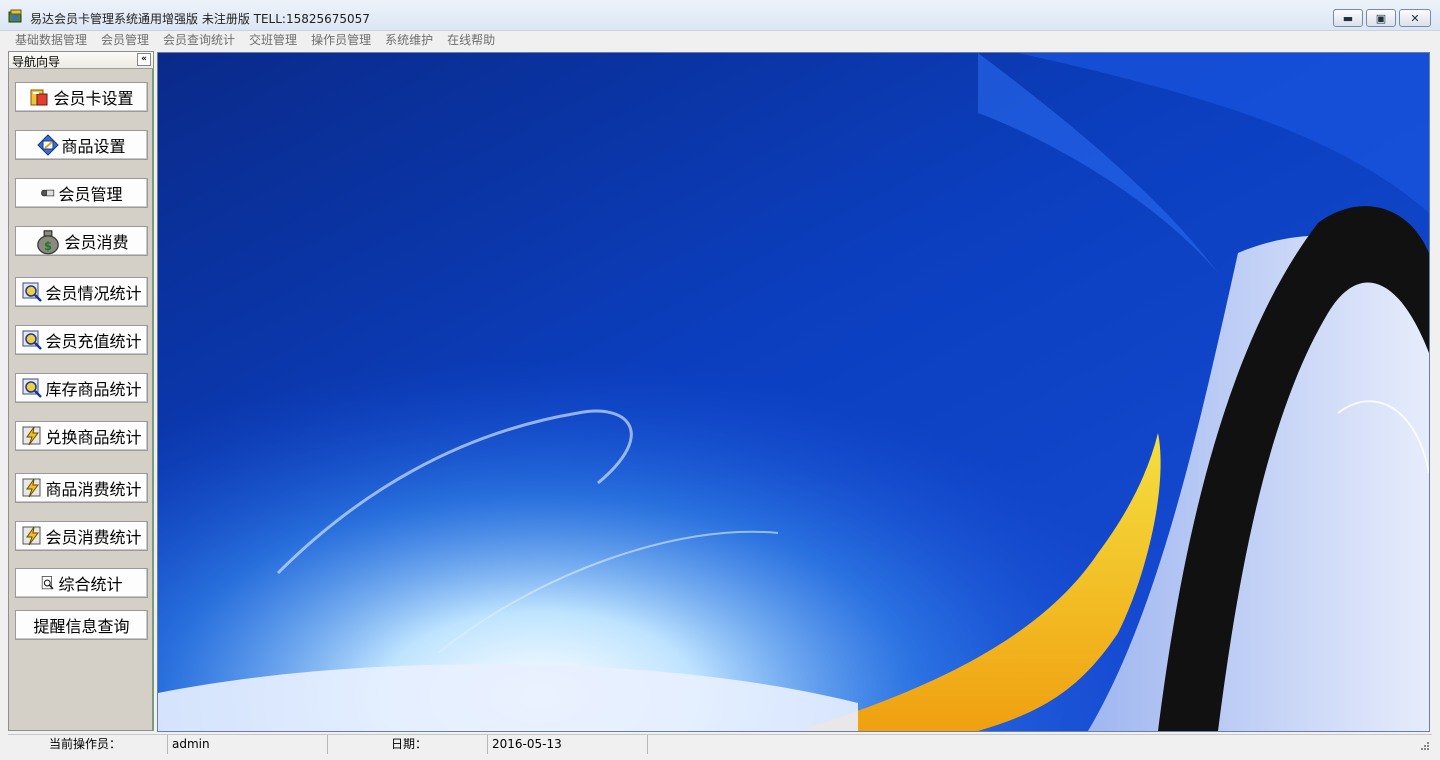  I want to click on nav-button-exchange-stats: 兑换商品统计, so click(81, 436).